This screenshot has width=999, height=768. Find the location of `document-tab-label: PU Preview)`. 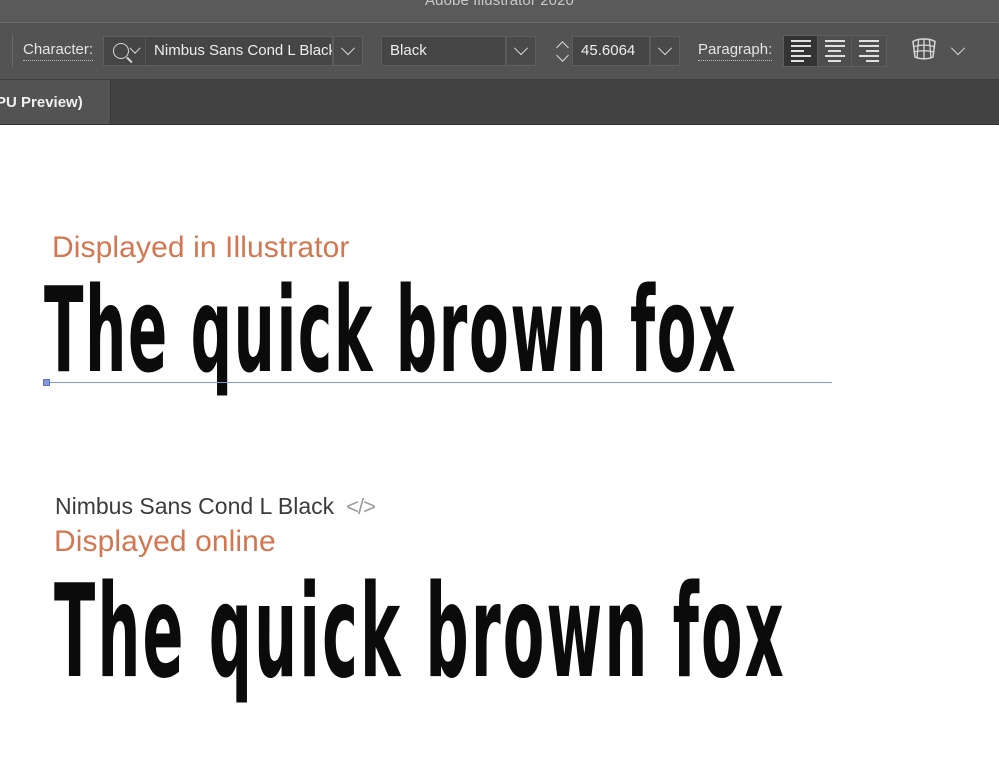

document-tab-label: PU Preview) is located at coordinates (41, 102).